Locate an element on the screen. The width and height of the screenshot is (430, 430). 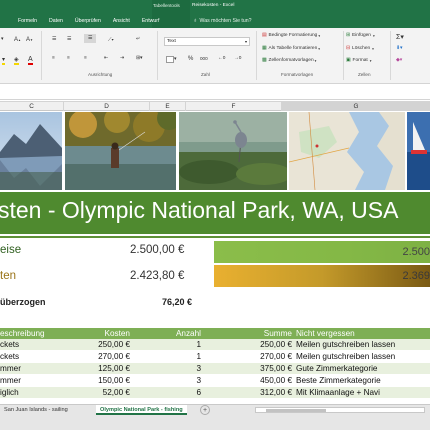
align-bottom-icon: ☰ is located at coordinates (90, 38).